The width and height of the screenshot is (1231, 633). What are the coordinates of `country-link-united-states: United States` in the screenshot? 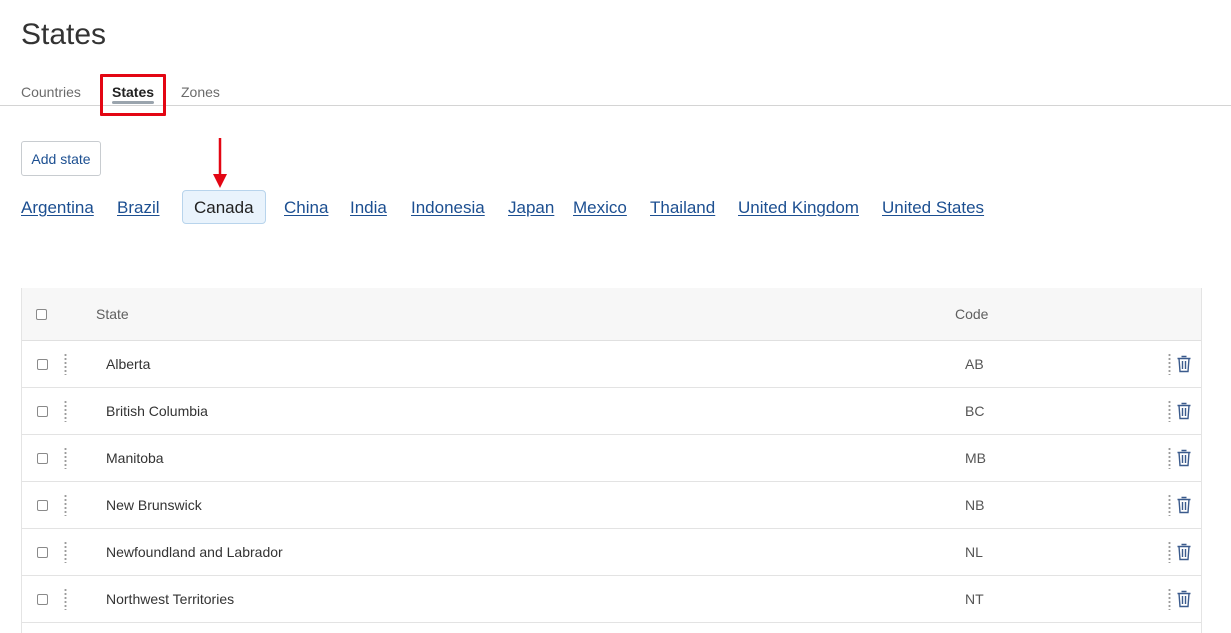 It's located at (933, 208).